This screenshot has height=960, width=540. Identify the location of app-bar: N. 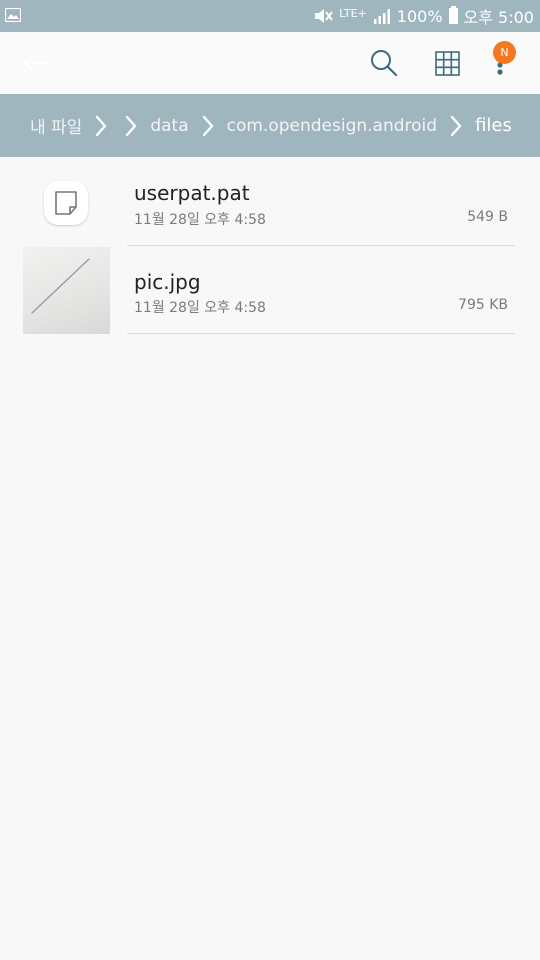
(270, 63).